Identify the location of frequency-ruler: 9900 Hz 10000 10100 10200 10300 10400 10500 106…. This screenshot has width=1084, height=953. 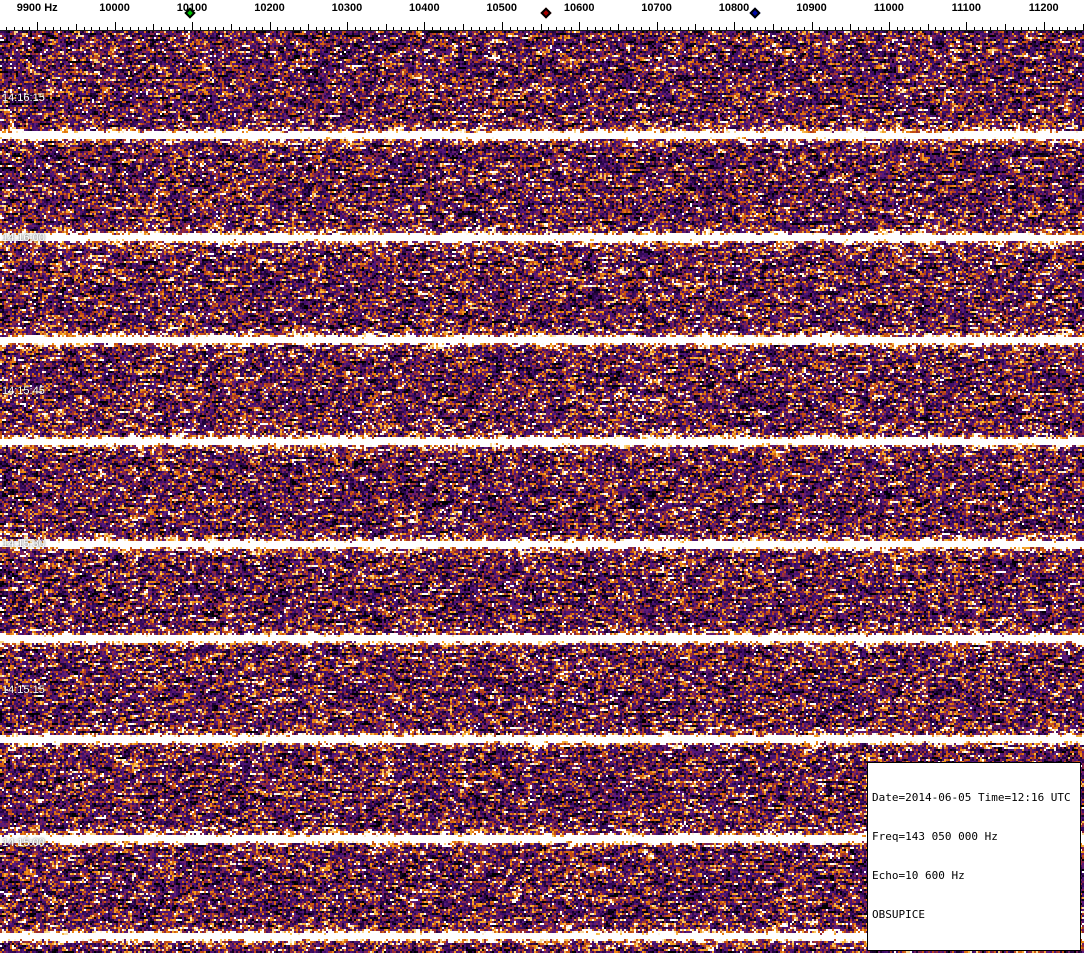
(542, 15).